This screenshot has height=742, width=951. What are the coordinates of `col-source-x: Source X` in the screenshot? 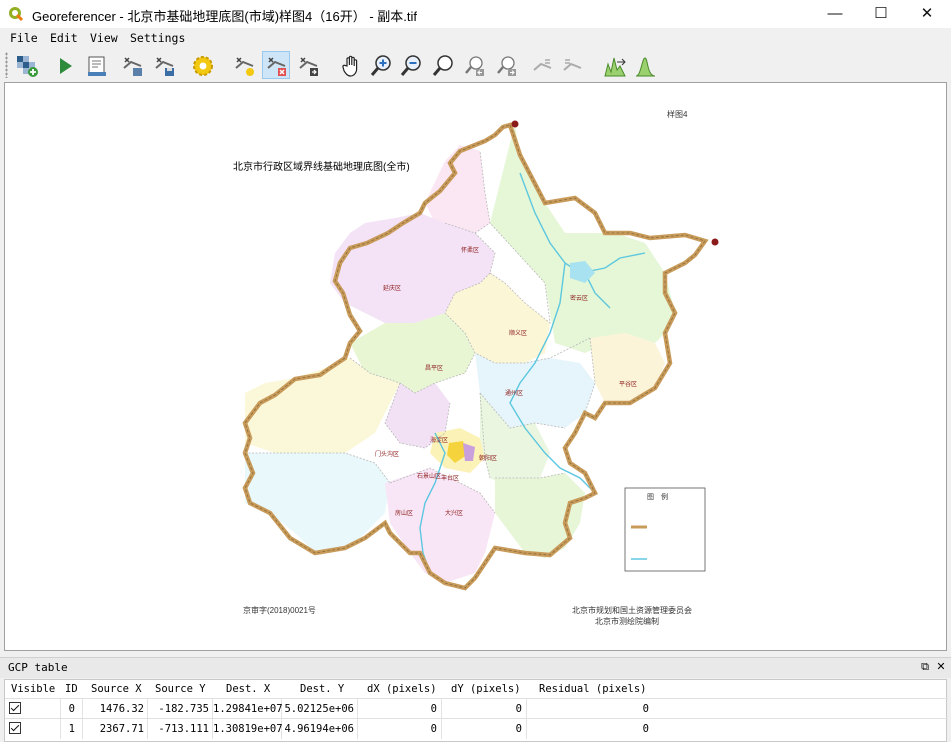 It's located at (116, 689).